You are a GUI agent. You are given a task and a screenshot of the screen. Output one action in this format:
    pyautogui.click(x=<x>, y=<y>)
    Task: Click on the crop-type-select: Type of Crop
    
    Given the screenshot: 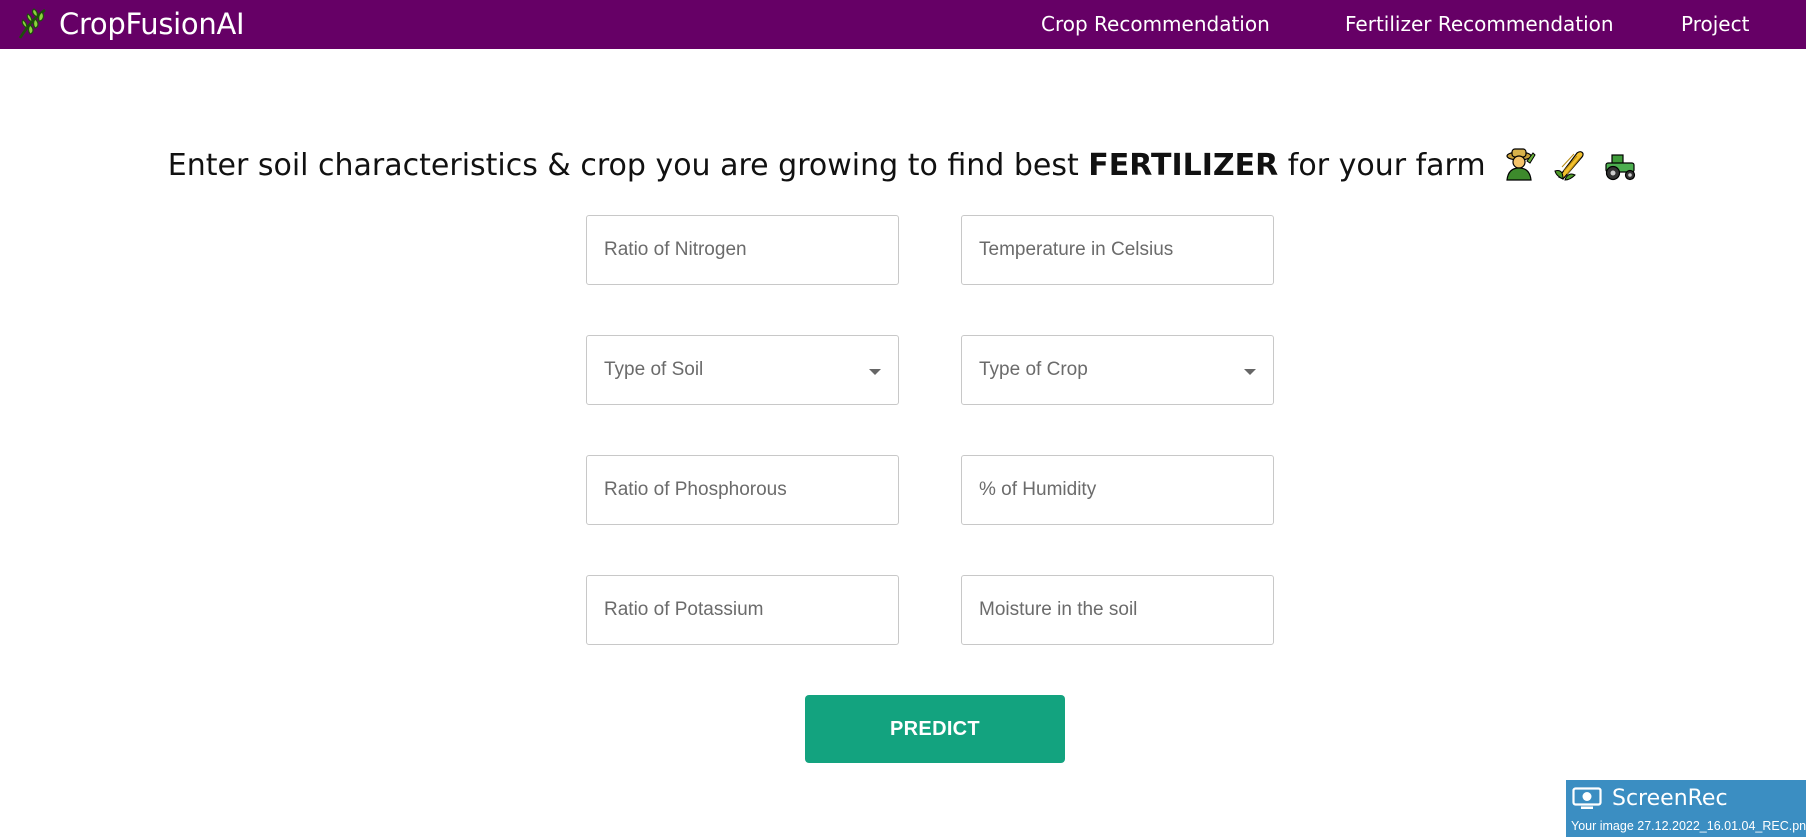 What is the action you would take?
    pyautogui.click(x=1117, y=370)
    